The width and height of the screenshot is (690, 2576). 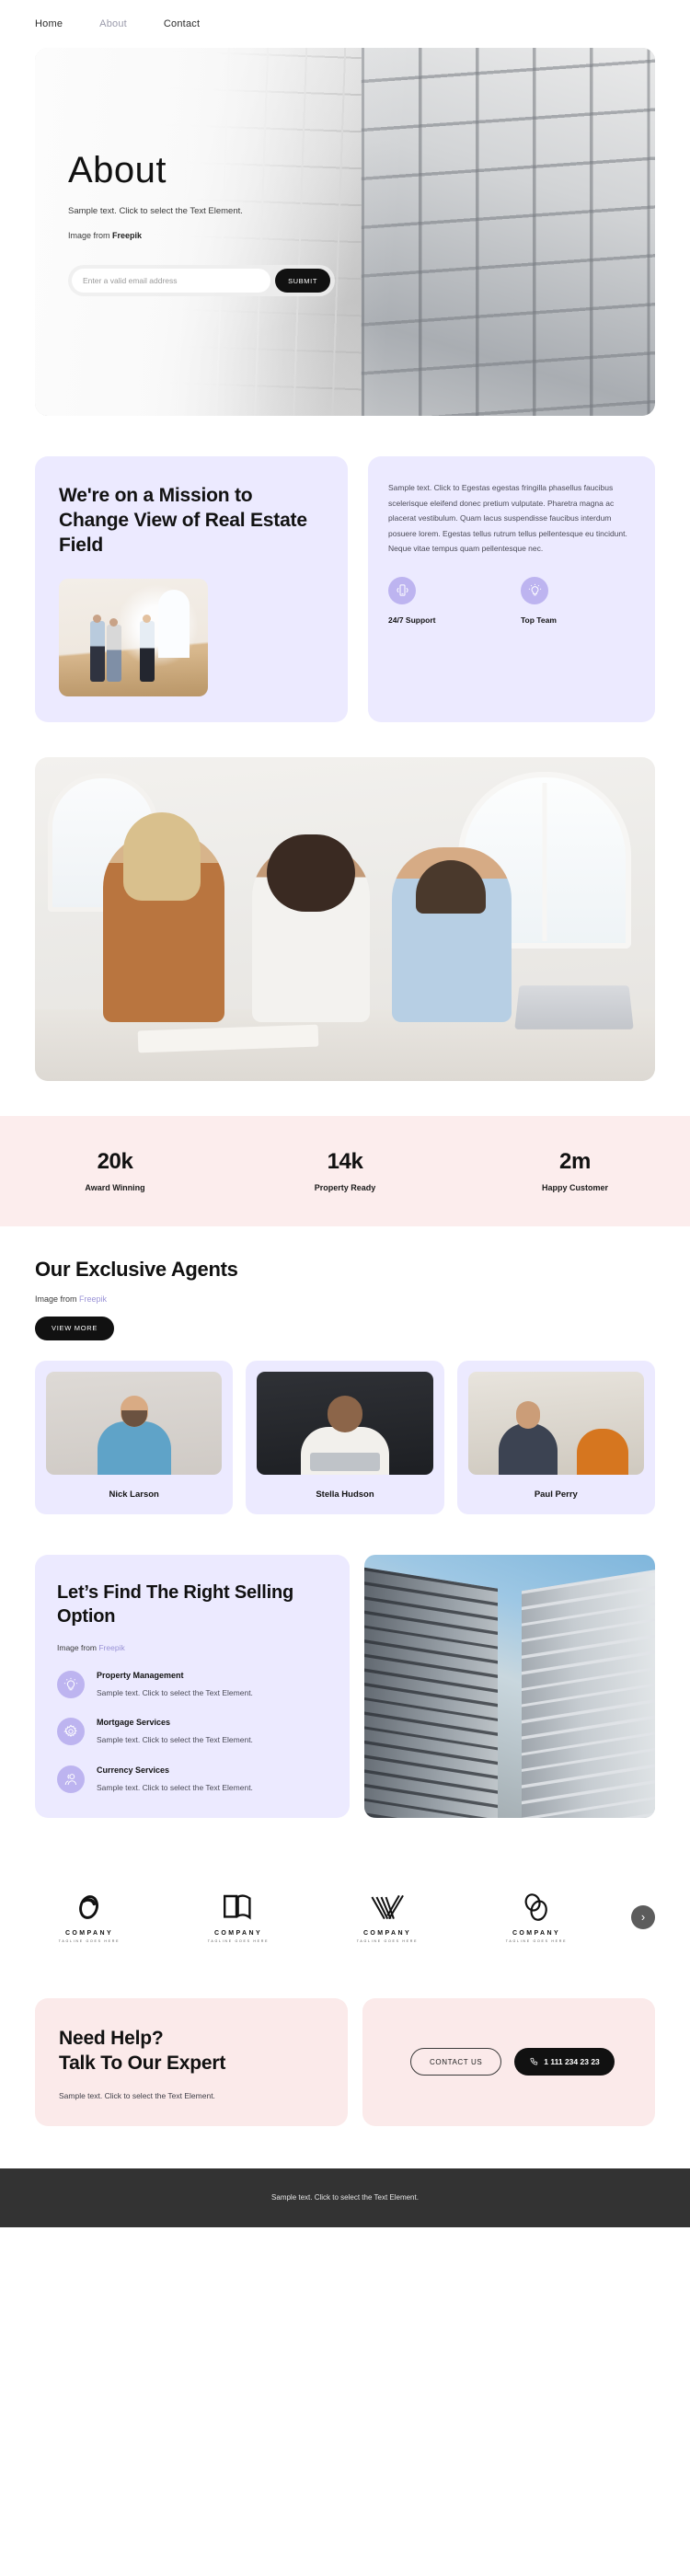 I want to click on phone-number: 1 111 234 23 23, so click(x=572, y=2062).